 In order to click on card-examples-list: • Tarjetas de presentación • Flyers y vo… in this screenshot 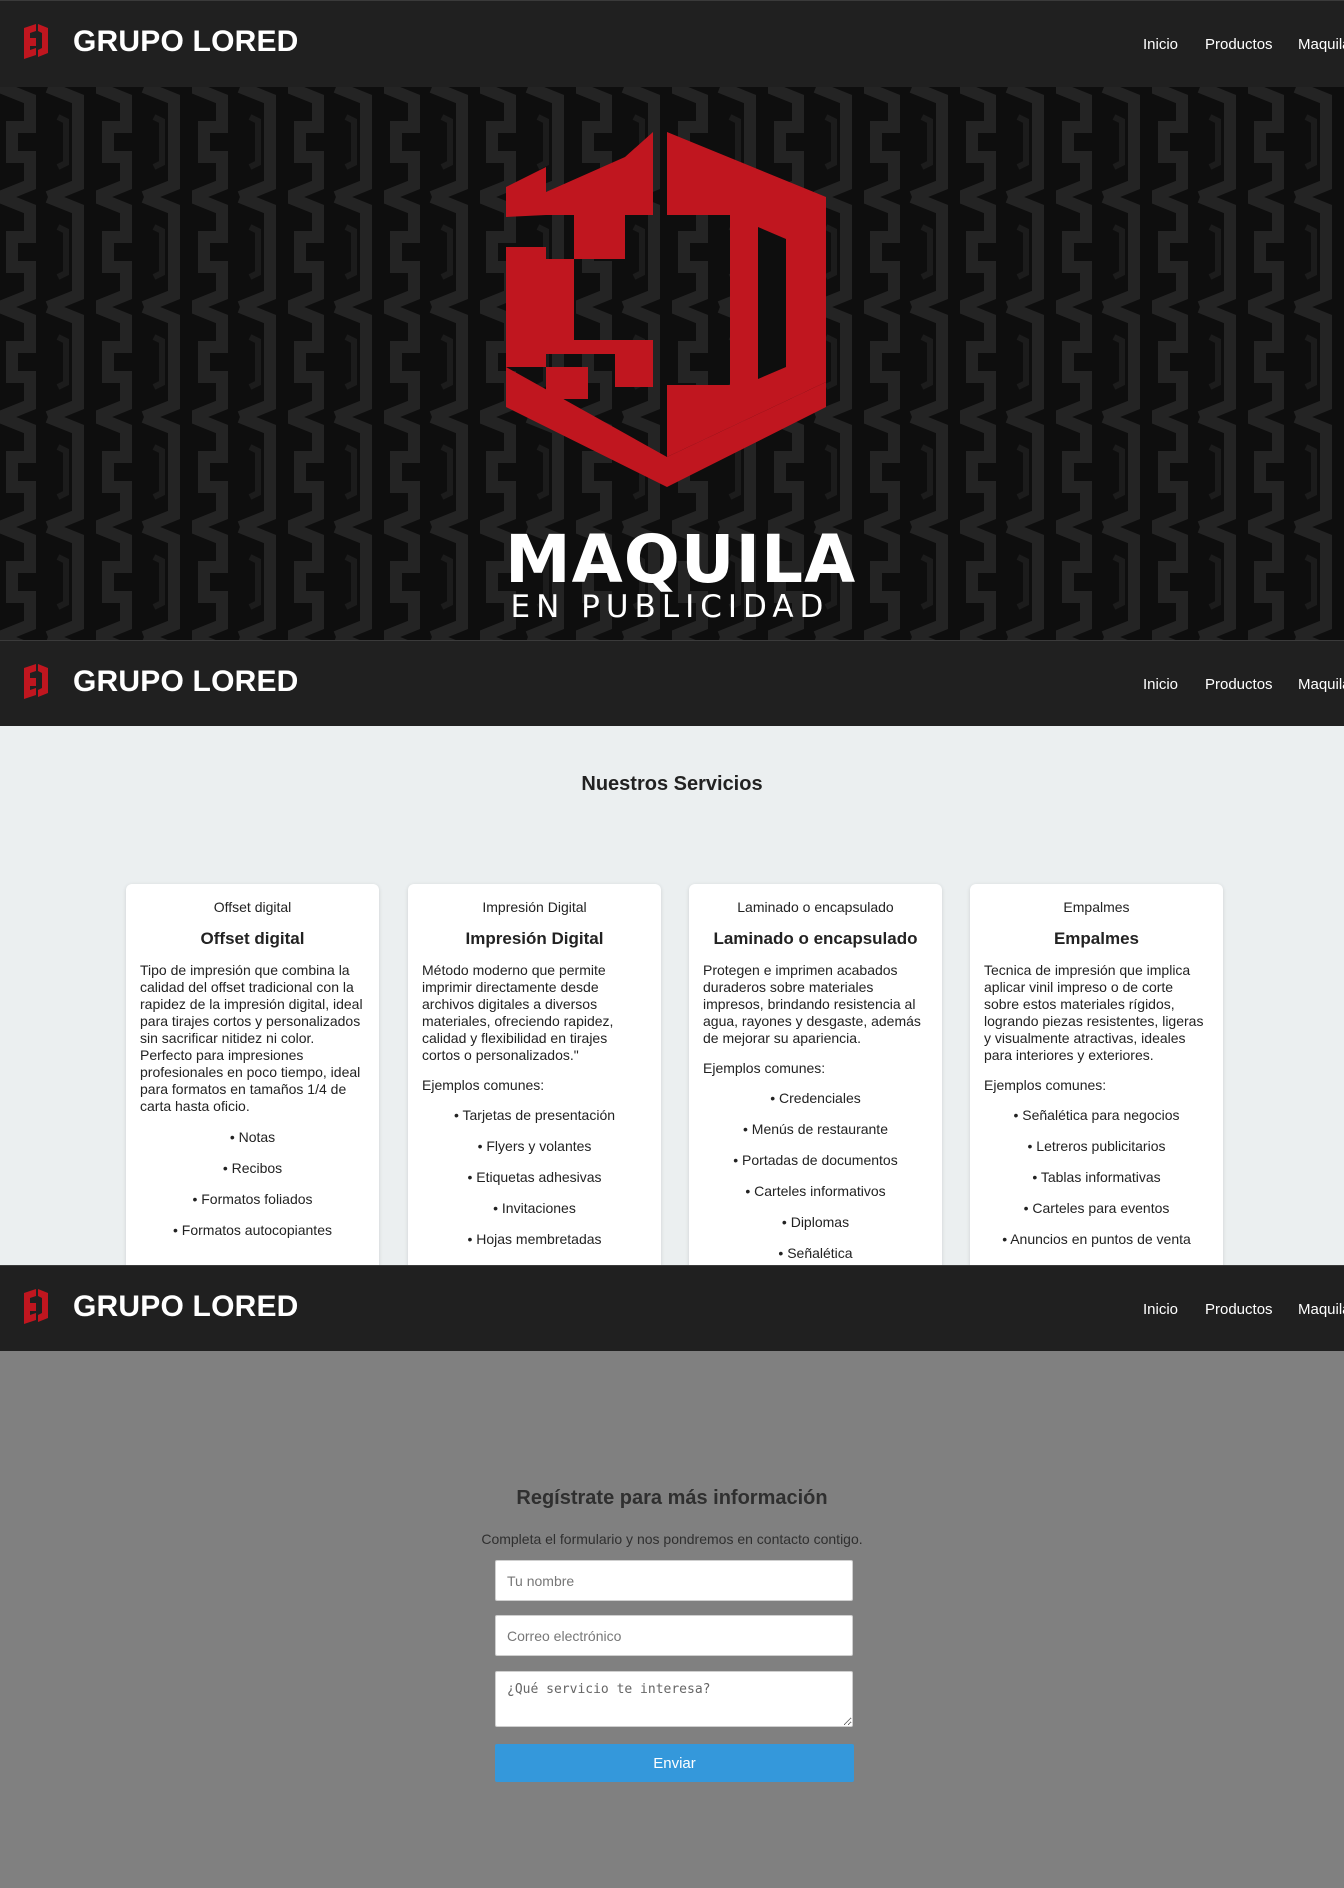, I will do `click(534, 1177)`.